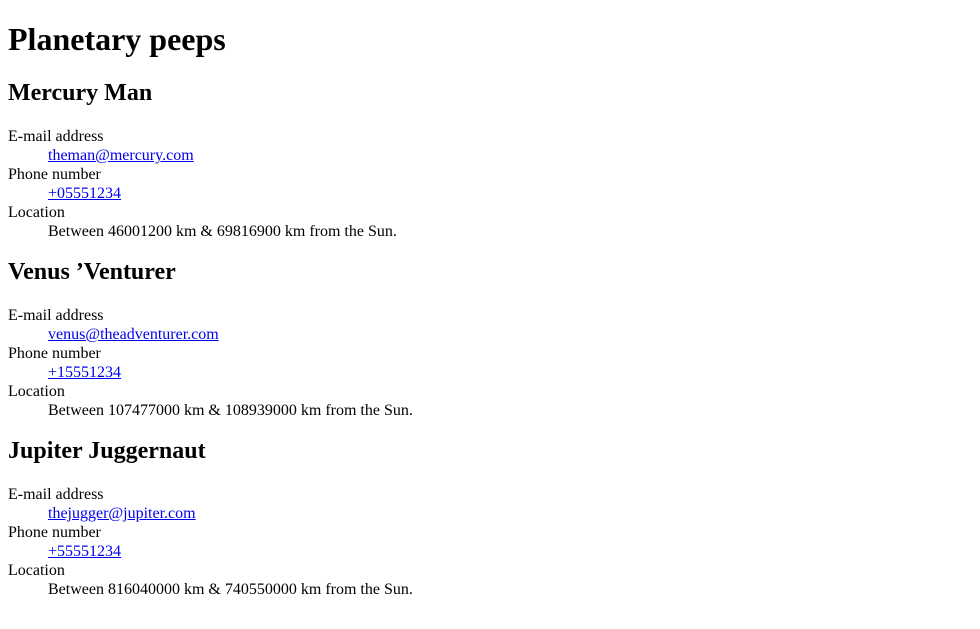  What do you see at coordinates (510, 513) in the screenshot?
I see `email-value: thejugger@jupiter.com` at bounding box center [510, 513].